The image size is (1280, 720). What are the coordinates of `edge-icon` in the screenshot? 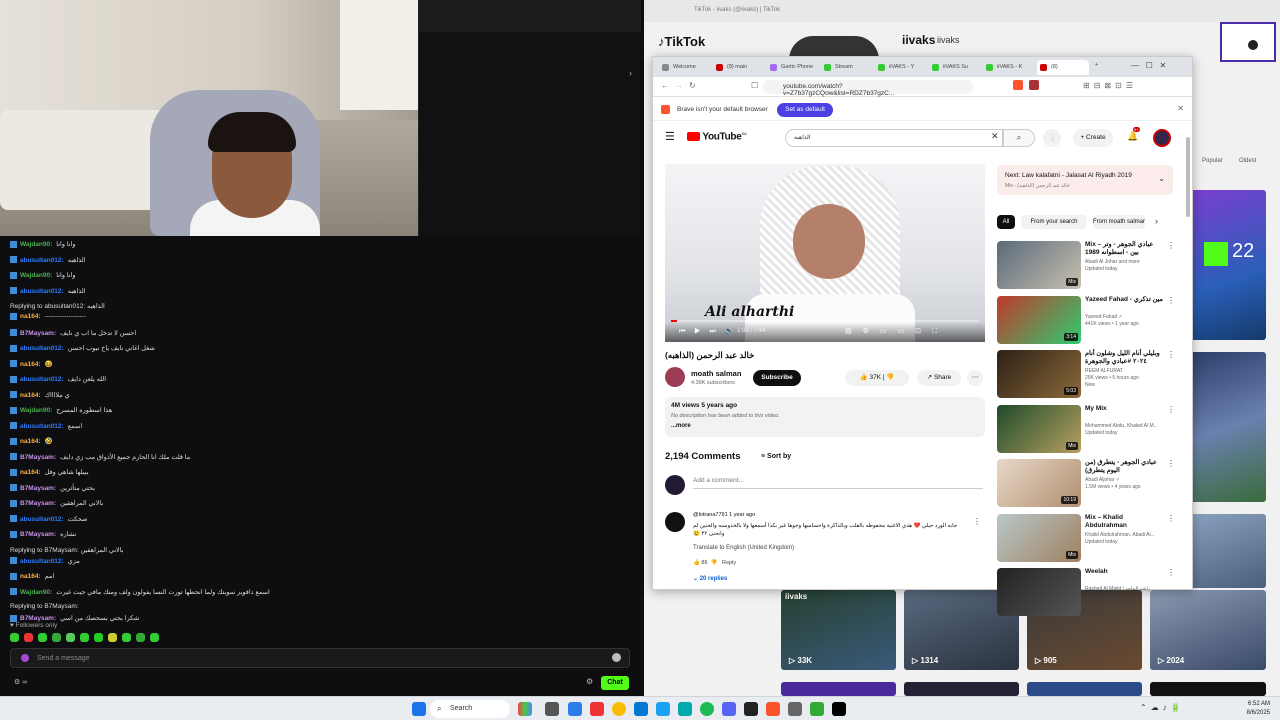 It's located at (641, 709).